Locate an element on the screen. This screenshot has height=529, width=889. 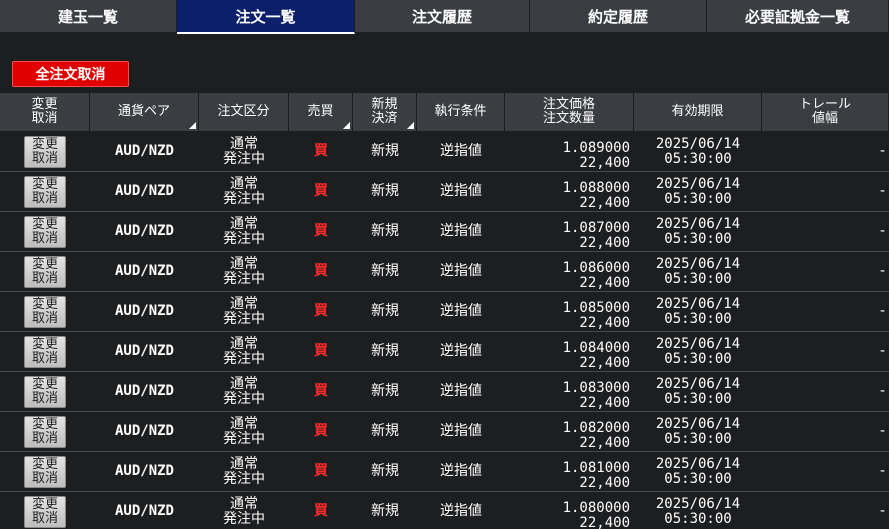
price-qty: 1.086000 22,400 is located at coordinates (569, 271).